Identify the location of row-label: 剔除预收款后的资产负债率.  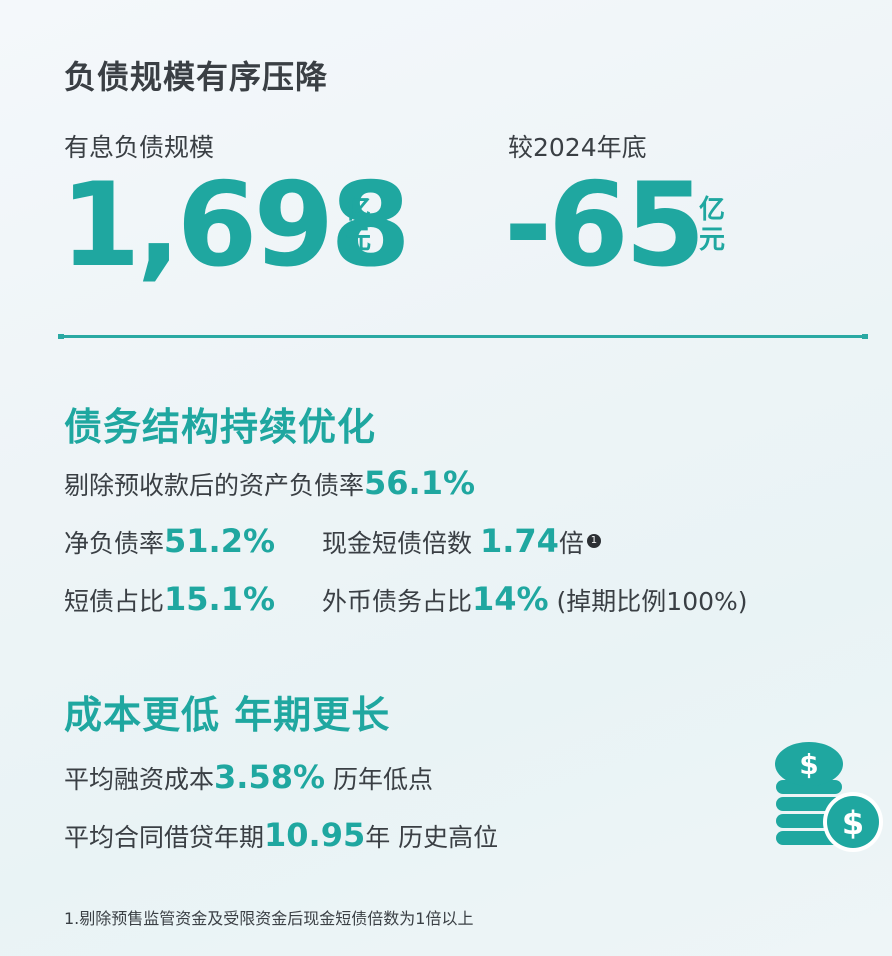
(214, 485).